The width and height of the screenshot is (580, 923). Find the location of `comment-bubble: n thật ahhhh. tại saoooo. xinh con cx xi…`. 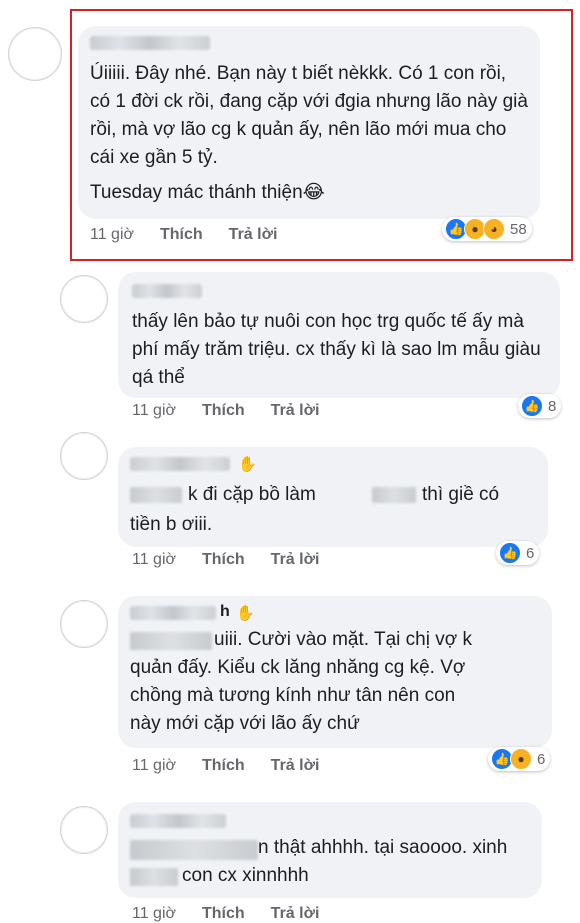

comment-bubble: n thật ahhhh. tại saoooo. xinh con cx xi… is located at coordinates (330, 850).